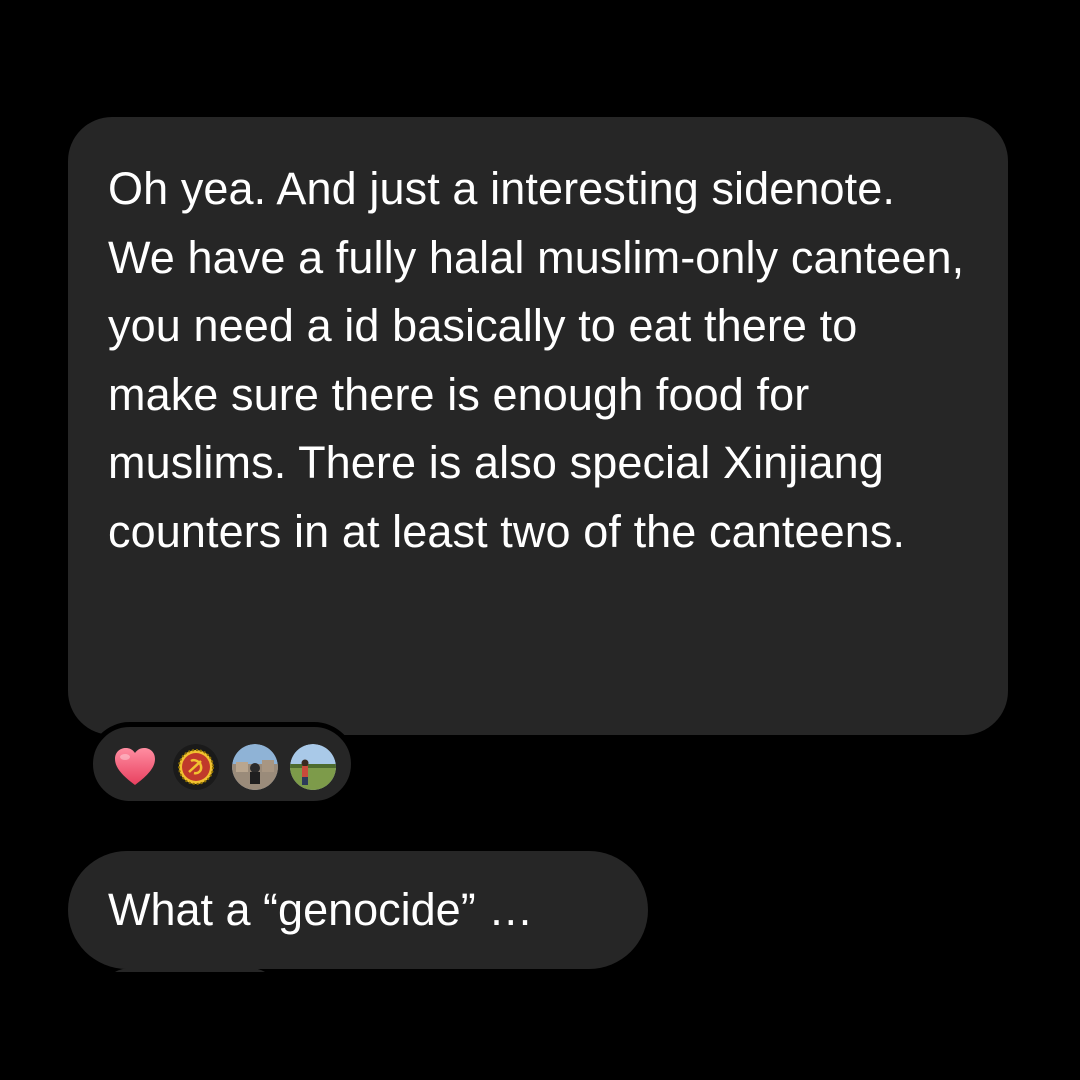  I want to click on avatar-photo-icon, so click(255, 767).